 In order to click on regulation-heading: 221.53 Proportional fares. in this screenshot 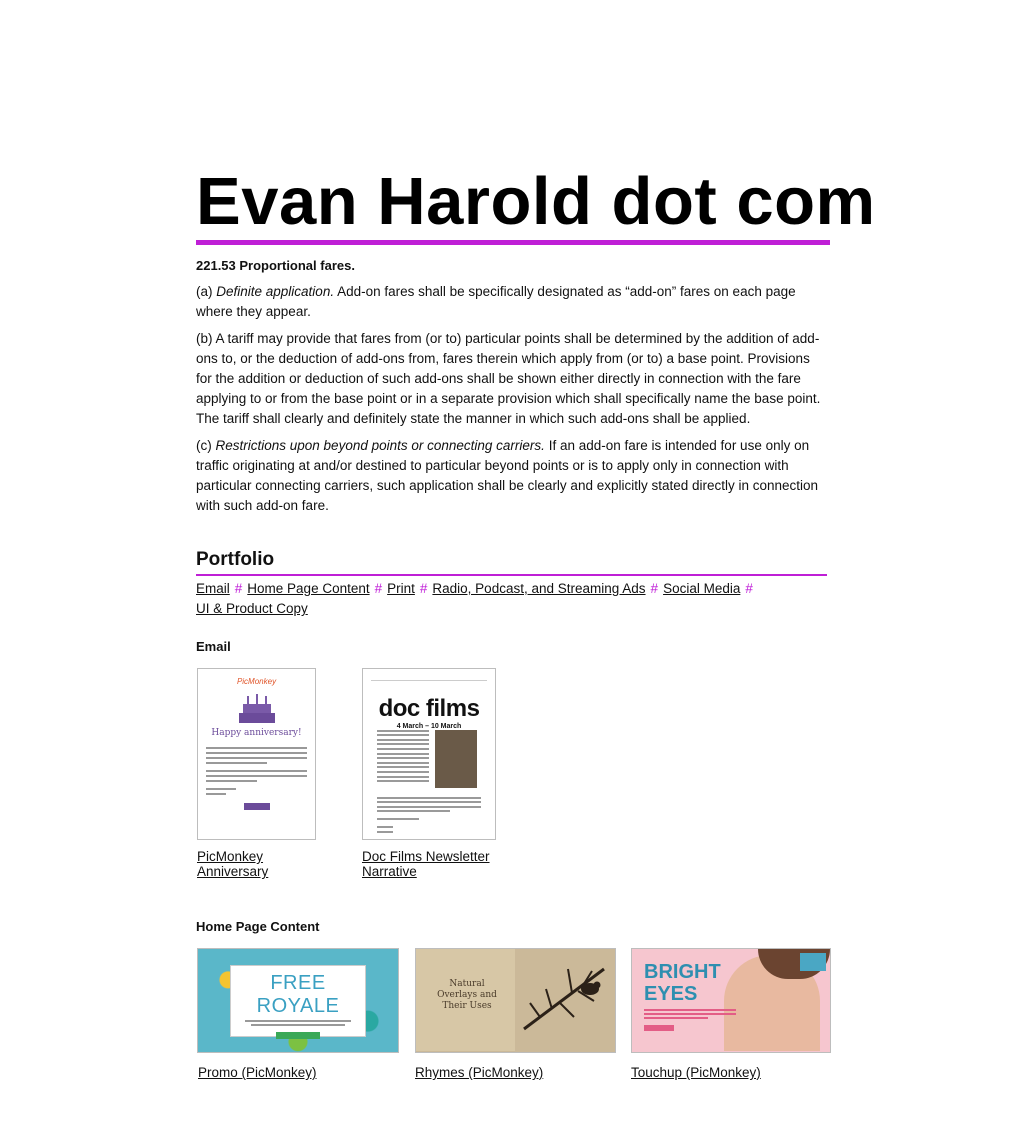, I will do `click(275, 265)`.